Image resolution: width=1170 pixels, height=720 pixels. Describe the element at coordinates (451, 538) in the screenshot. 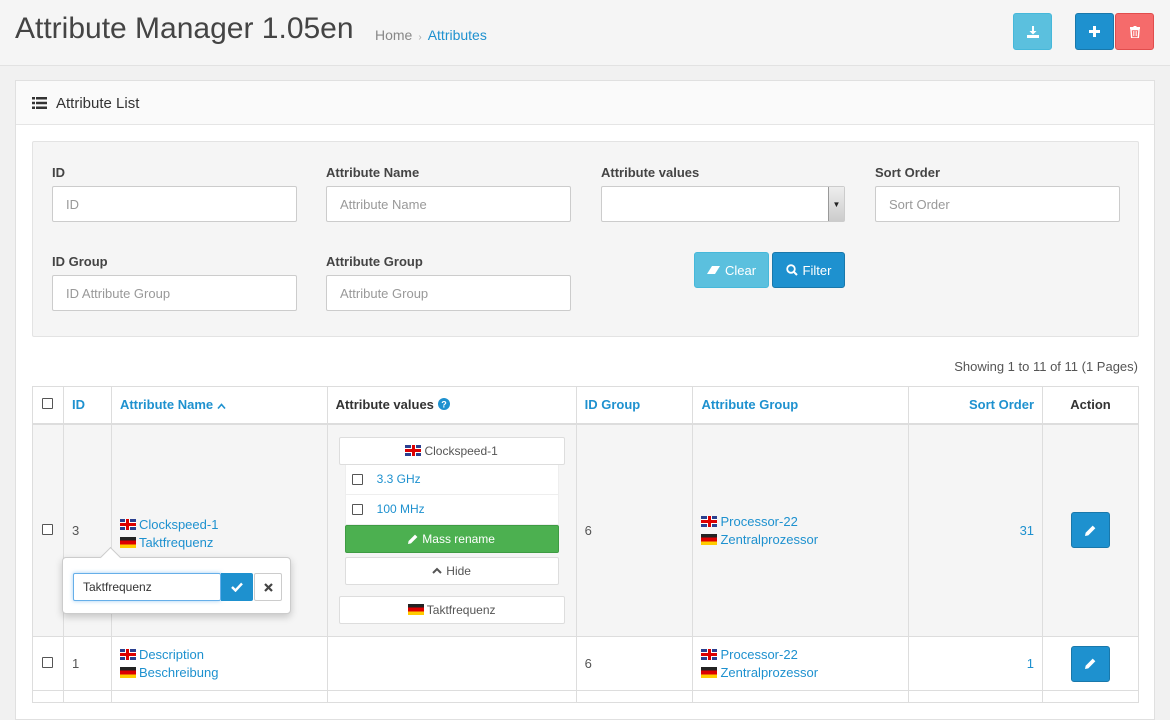

I see `mass-rename-button: Mass rename` at that location.